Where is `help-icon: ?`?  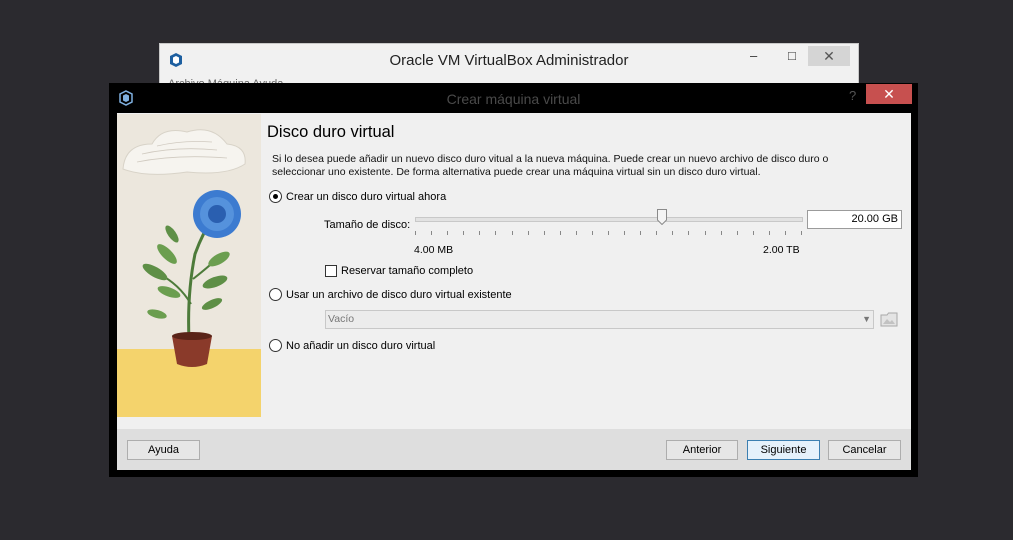 help-icon: ? is located at coordinates (852, 95).